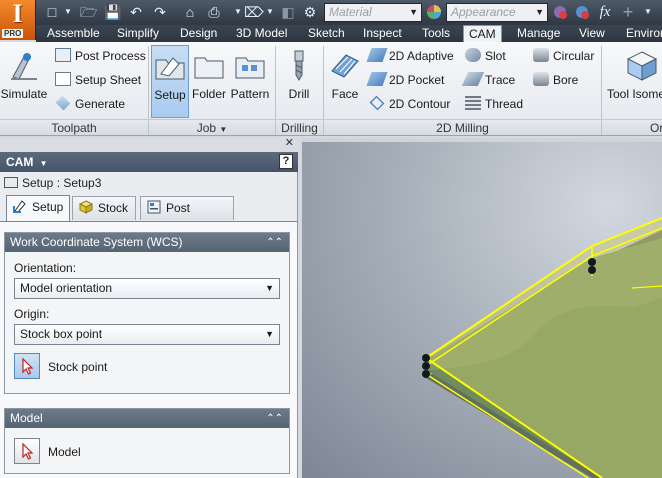  What do you see at coordinates (410, 56) in the screenshot?
I see `2d-adaptive-button: 2D Adaptive` at bounding box center [410, 56].